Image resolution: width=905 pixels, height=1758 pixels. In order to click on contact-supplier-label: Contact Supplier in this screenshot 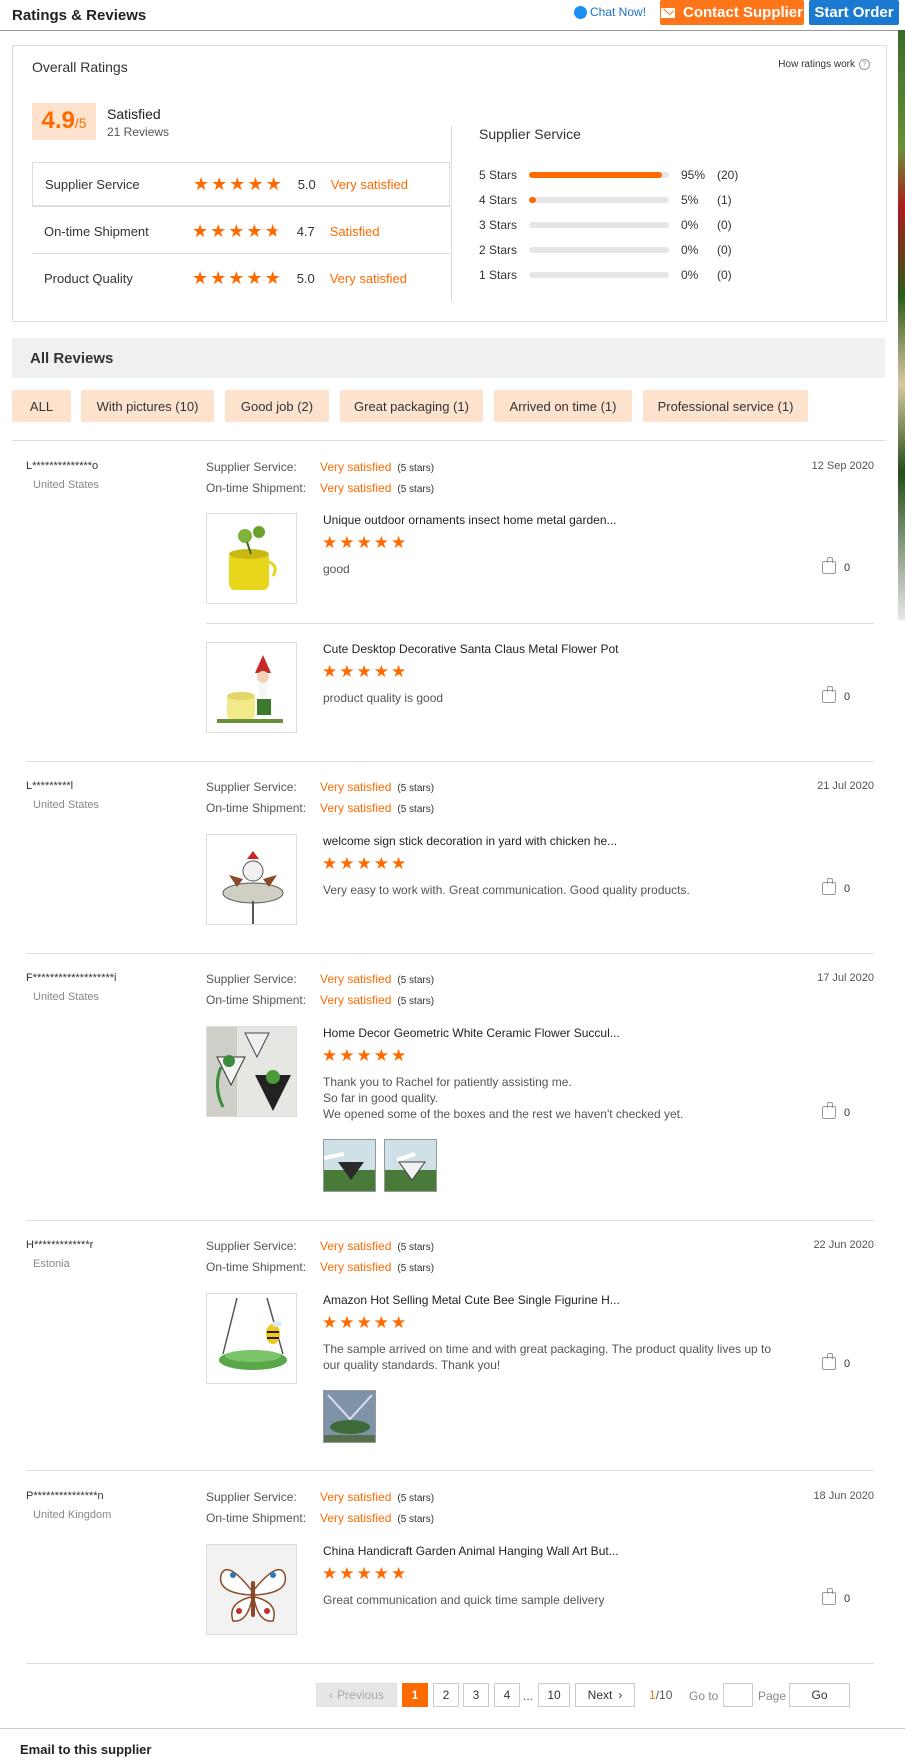, I will do `click(742, 12)`.